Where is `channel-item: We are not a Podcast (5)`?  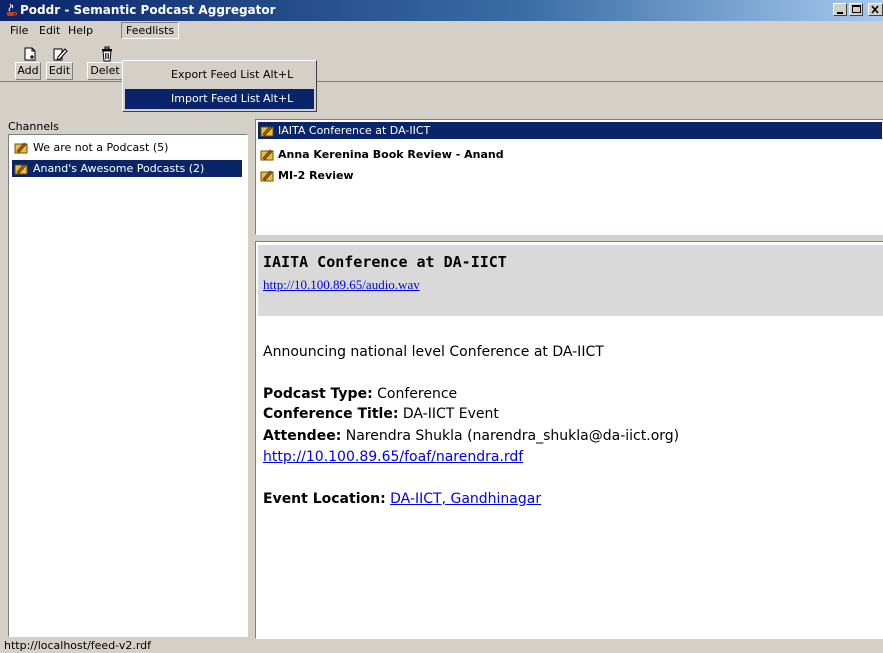 channel-item: We are not a Podcast (5) is located at coordinates (127, 147).